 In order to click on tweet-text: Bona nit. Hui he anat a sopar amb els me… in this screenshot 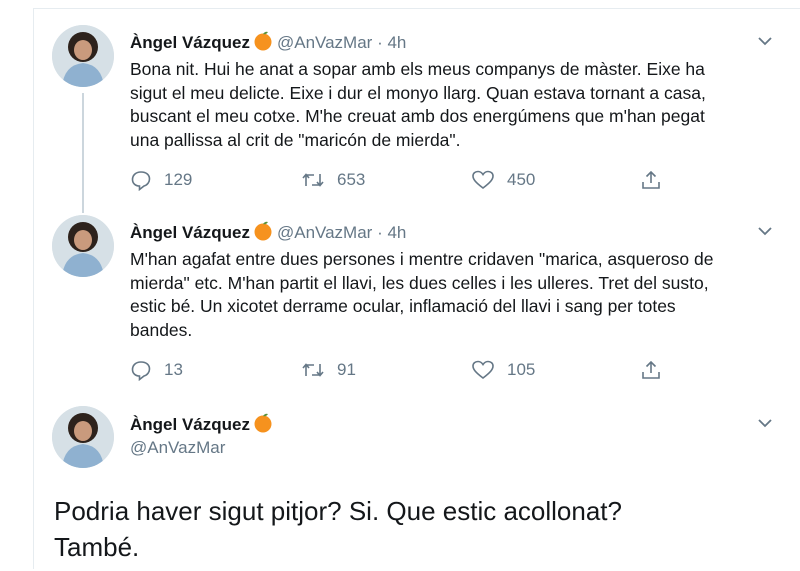, I will do `click(418, 104)`.